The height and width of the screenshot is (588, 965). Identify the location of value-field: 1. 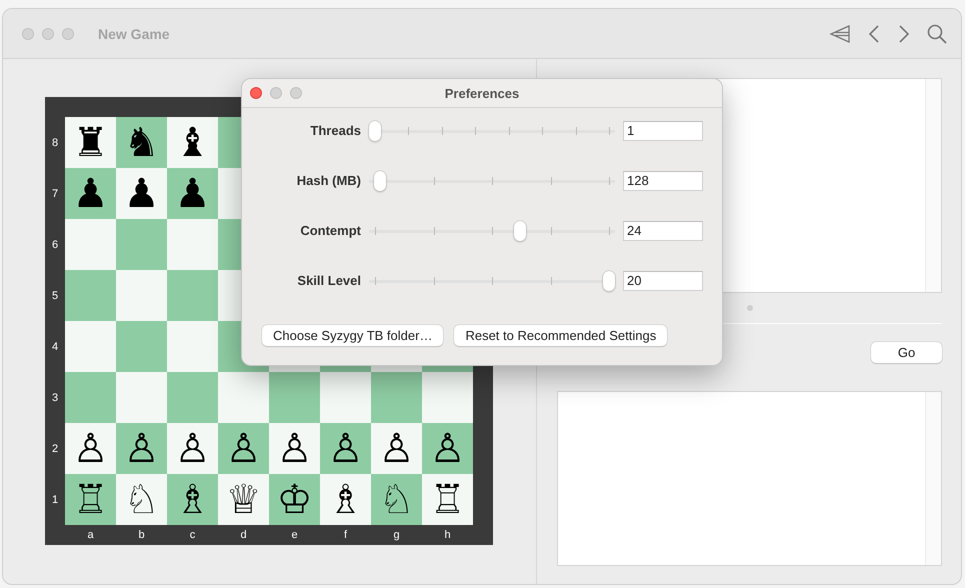
(663, 130).